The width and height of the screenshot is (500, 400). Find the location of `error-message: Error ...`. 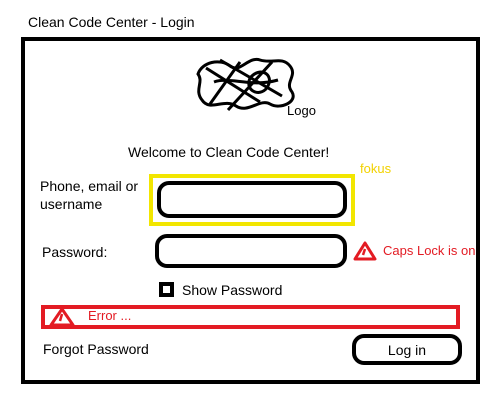

error-message: Error ... is located at coordinates (110, 315).